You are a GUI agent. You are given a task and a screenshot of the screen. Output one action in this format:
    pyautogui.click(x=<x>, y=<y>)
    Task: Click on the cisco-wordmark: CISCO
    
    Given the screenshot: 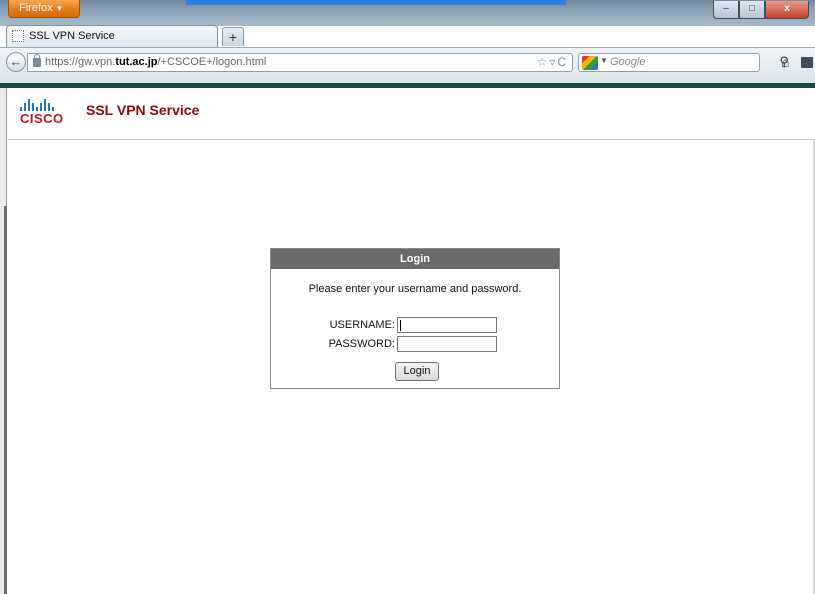 What is the action you would take?
    pyautogui.click(x=42, y=118)
    